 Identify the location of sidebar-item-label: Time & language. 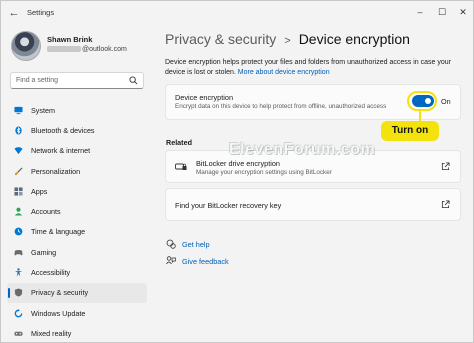
(58, 232).